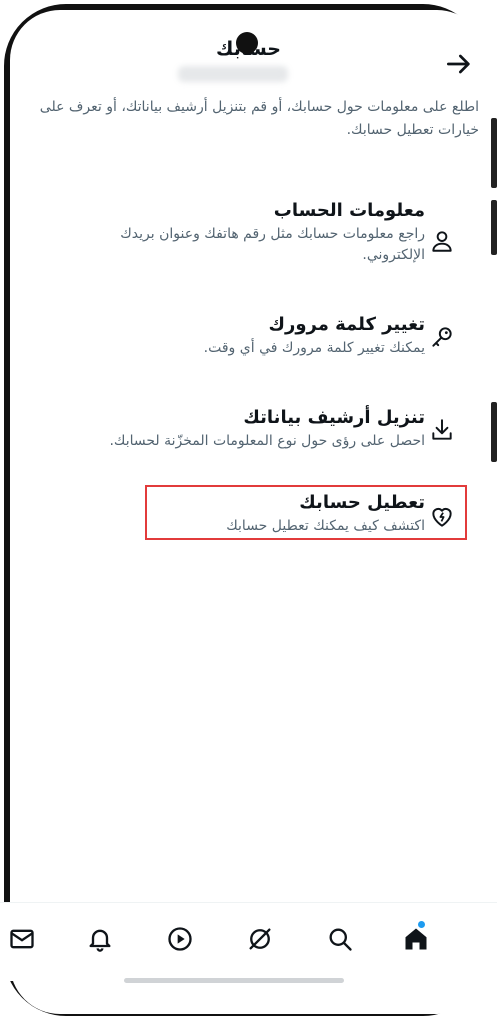 Image resolution: width=497 pixels, height=1024 pixels. Describe the element at coordinates (349, 210) in the screenshot. I see `menu-item-title: معلومات الحساب` at that location.